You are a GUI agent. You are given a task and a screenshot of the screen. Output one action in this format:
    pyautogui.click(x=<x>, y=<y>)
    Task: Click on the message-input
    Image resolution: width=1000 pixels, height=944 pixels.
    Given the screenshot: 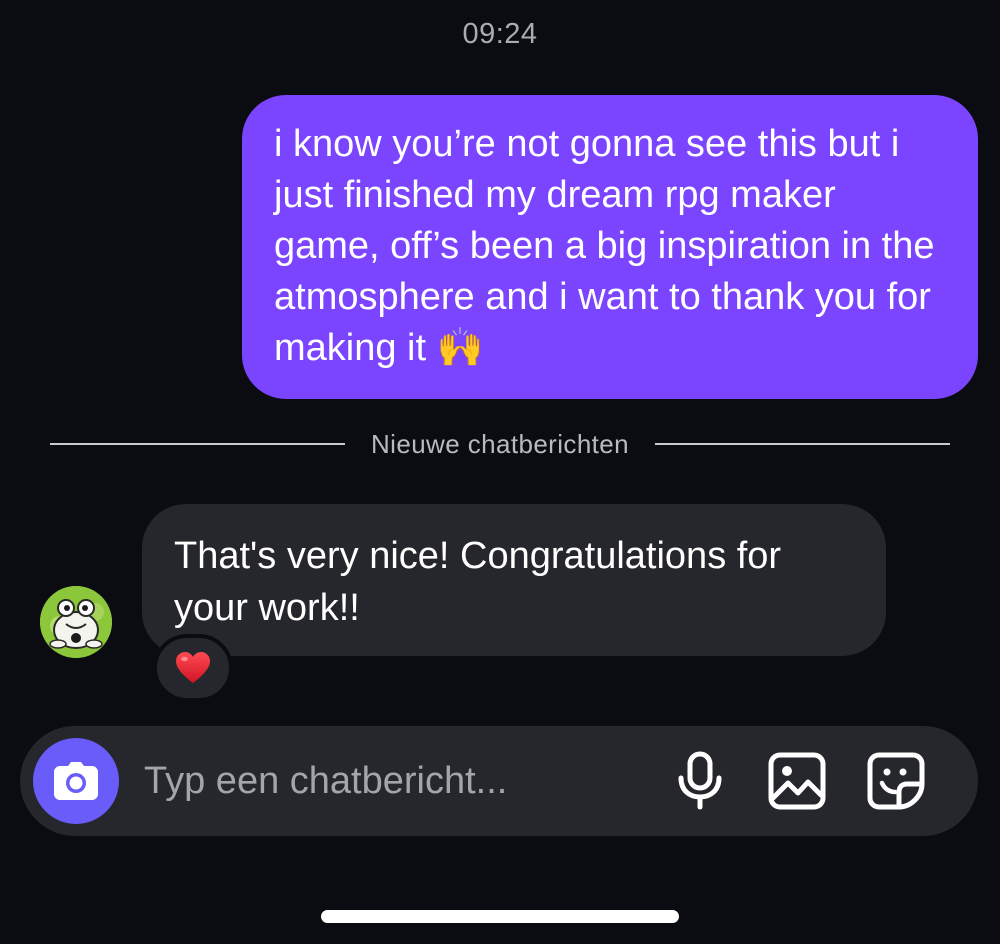 What is the action you would take?
    pyautogui.click(x=394, y=781)
    